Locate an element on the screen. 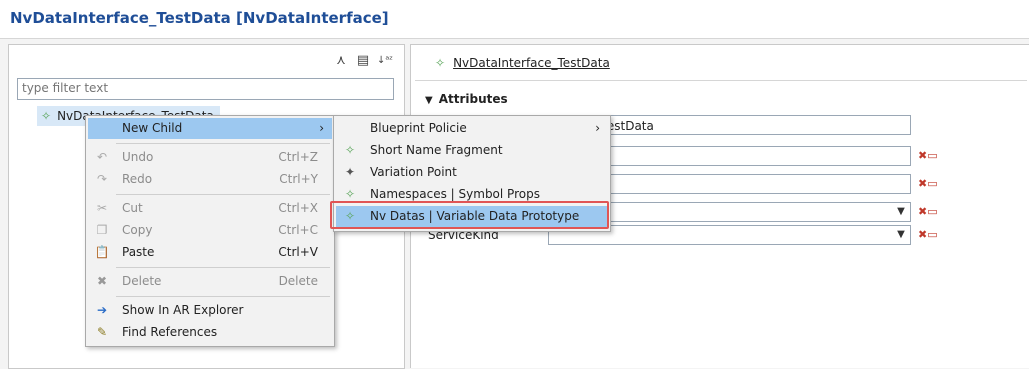 Image resolution: width=1029 pixels, height=369 pixels. undo-icon: ↶ is located at coordinates (102, 157).